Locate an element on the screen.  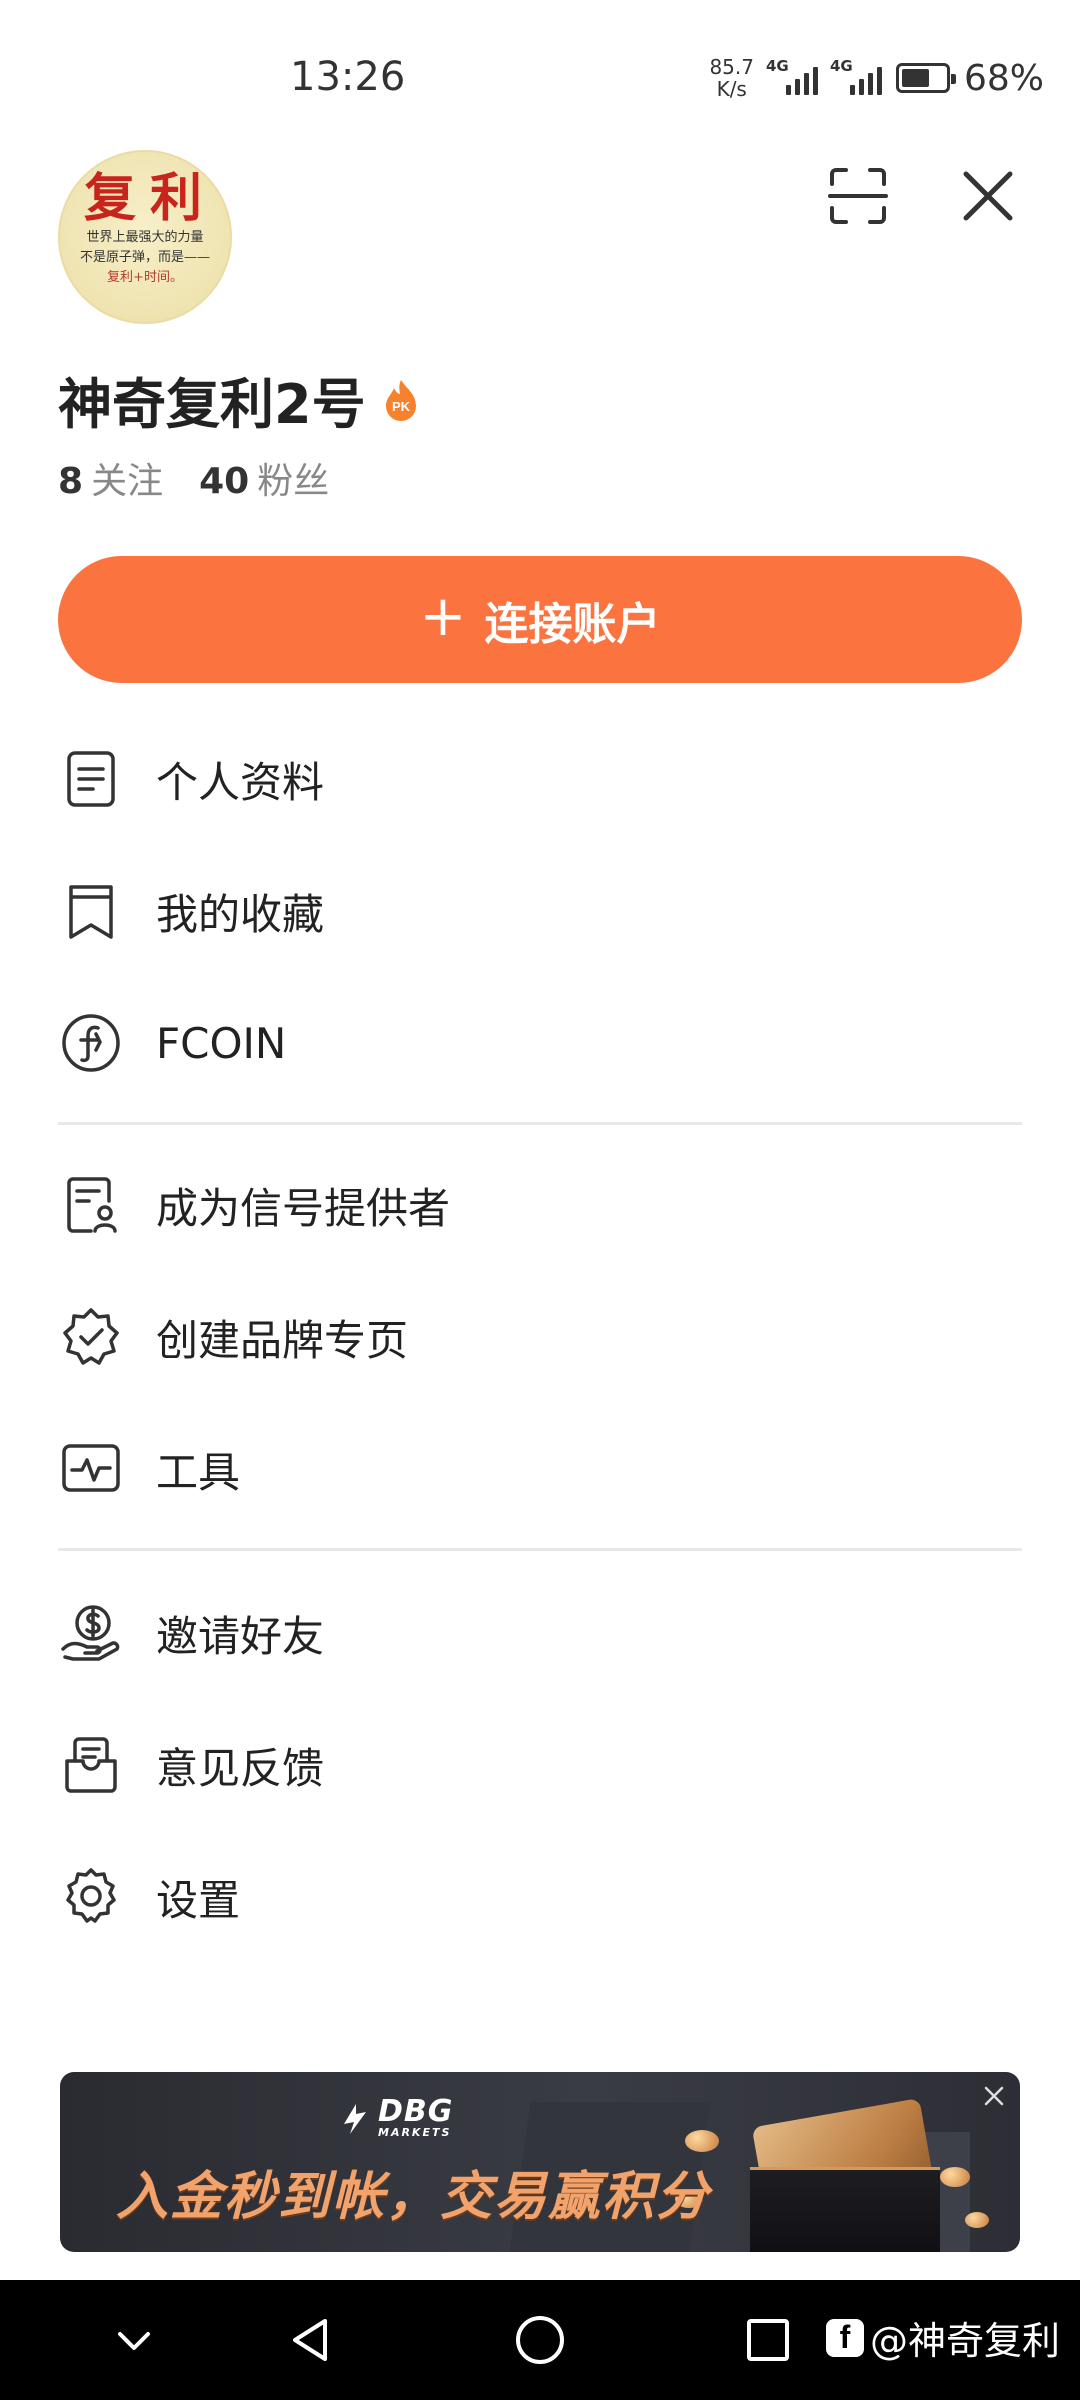
avatar-line-1: 世界上最强大的力量 is located at coordinates (145, 237).